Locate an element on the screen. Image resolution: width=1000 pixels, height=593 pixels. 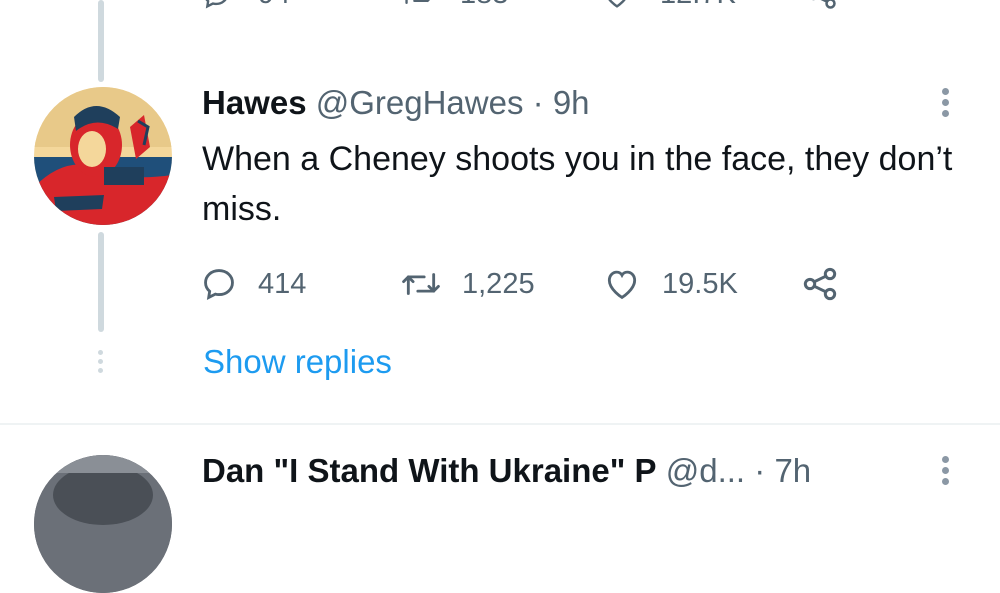
like-count: 19.5K is located at coordinates (700, 283).